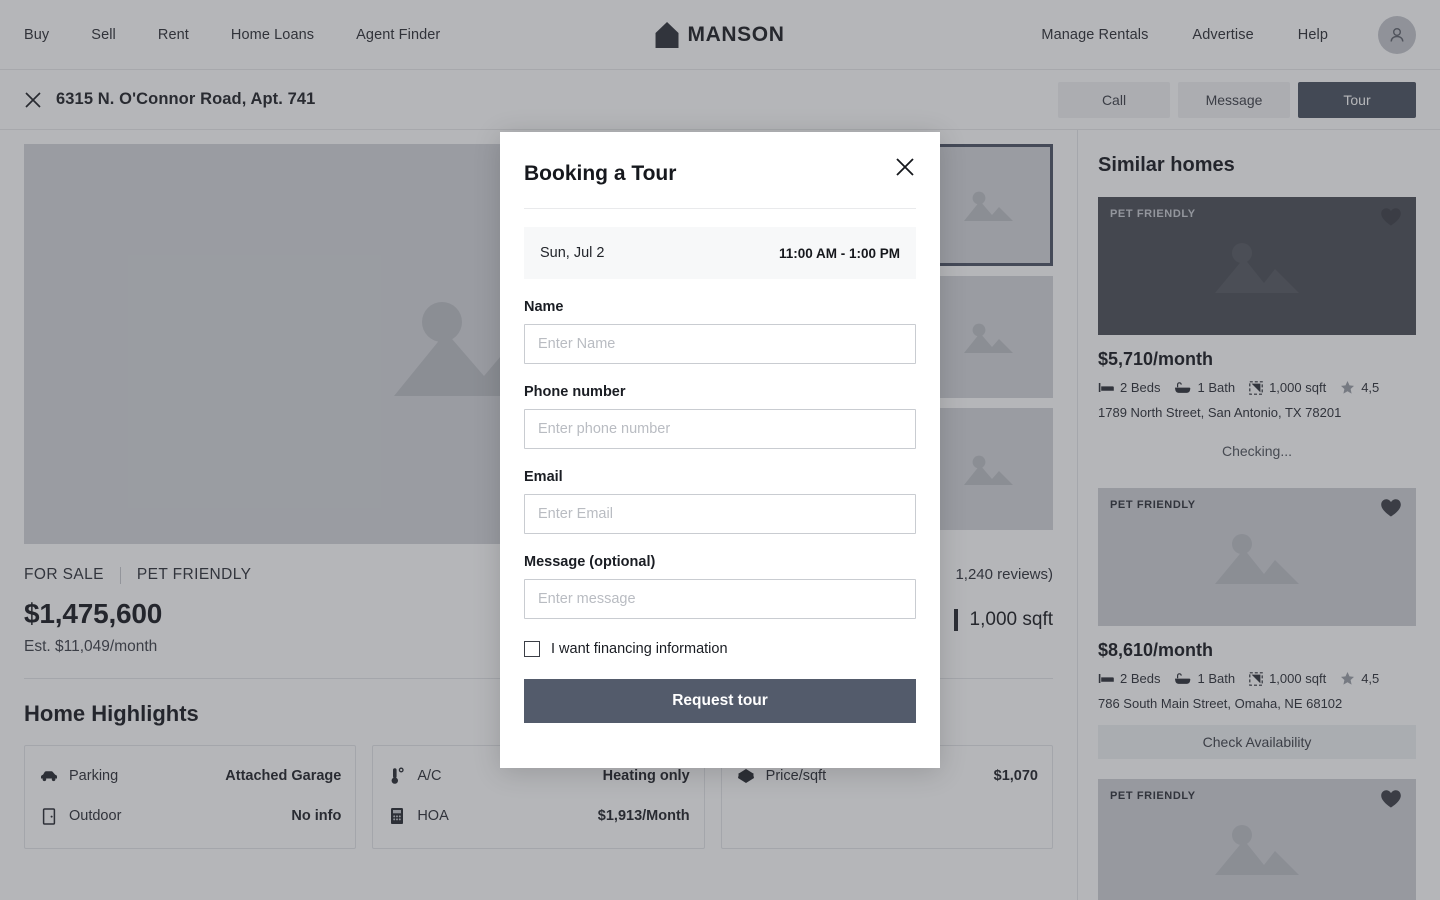  What do you see at coordinates (839, 253) in the screenshot?
I see `tour-slot-time: 11:00 AM - 1:00 PM` at bounding box center [839, 253].